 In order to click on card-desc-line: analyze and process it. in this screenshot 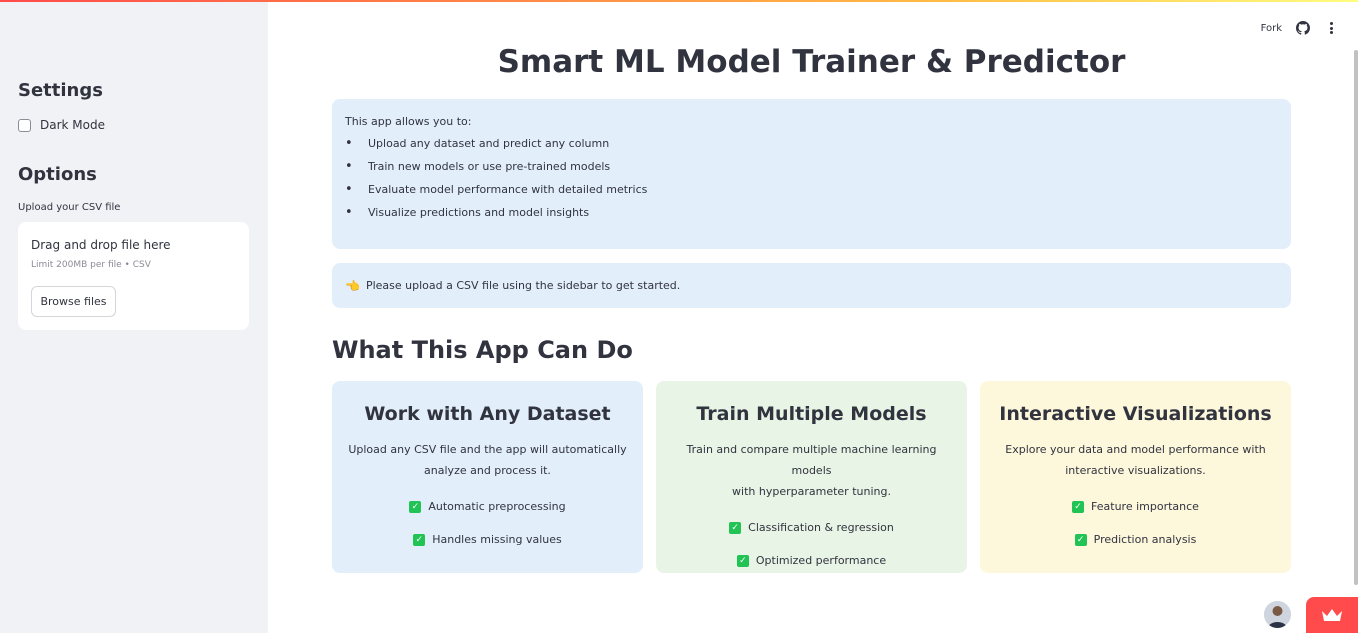, I will do `click(487, 470)`.